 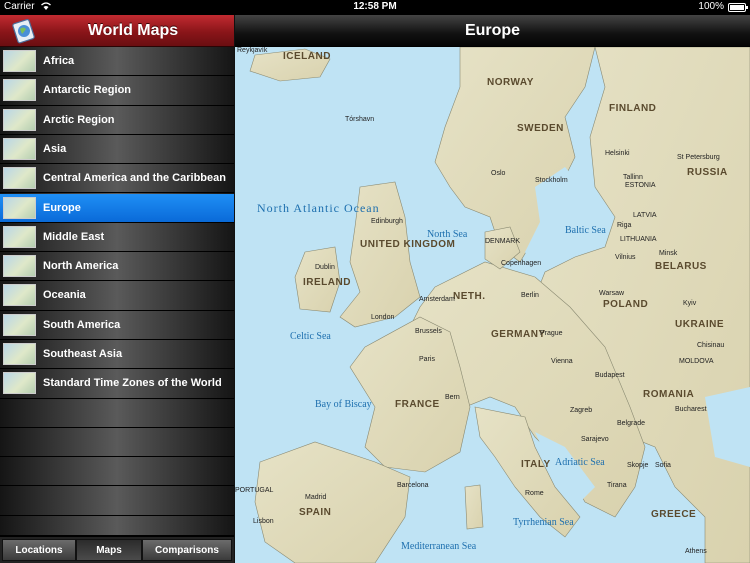 What do you see at coordinates (437, 299) in the screenshot?
I see `label-amsterdam: Amsterdam` at bounding box center [437, 299].